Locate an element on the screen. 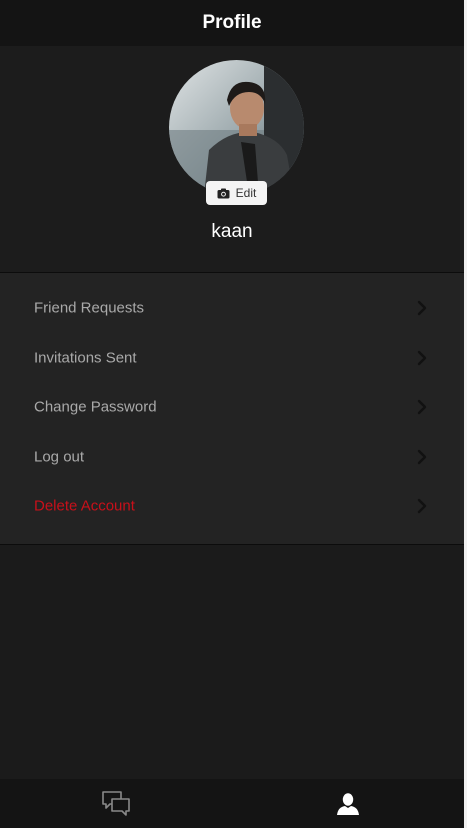 The height and width of the screenshot is (828, 467). tab-profile is located at coordinates (348, 803).